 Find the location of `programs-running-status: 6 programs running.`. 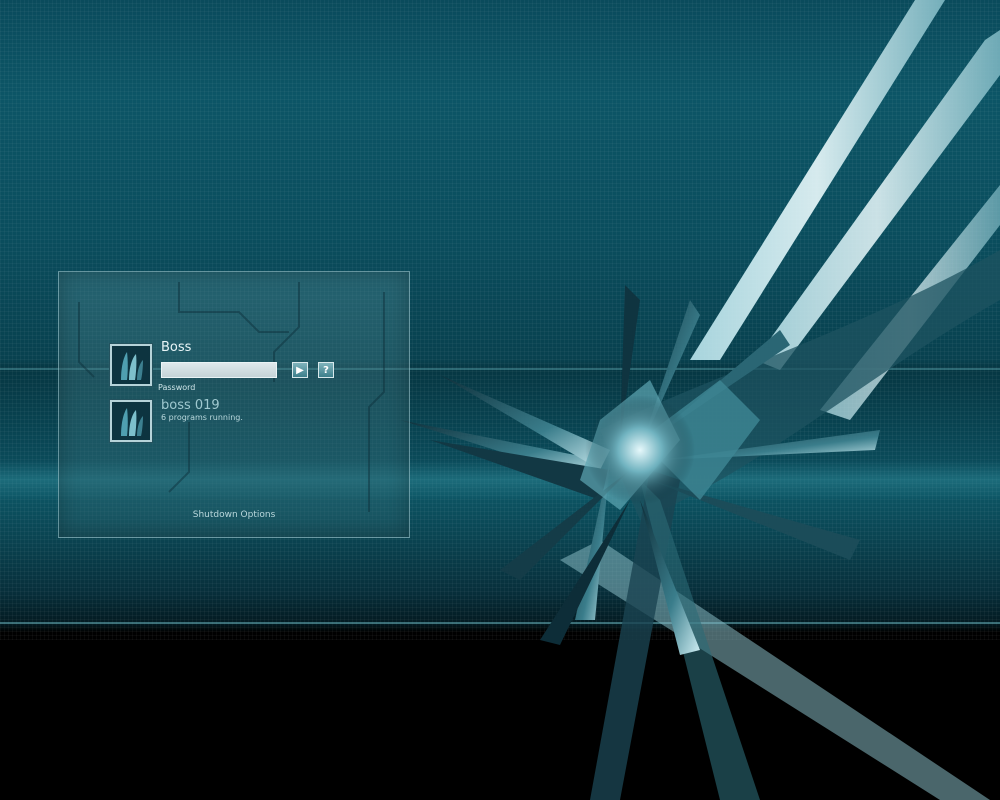

programs-running-status: 6 programs running. is located at coordinates (202, 417).